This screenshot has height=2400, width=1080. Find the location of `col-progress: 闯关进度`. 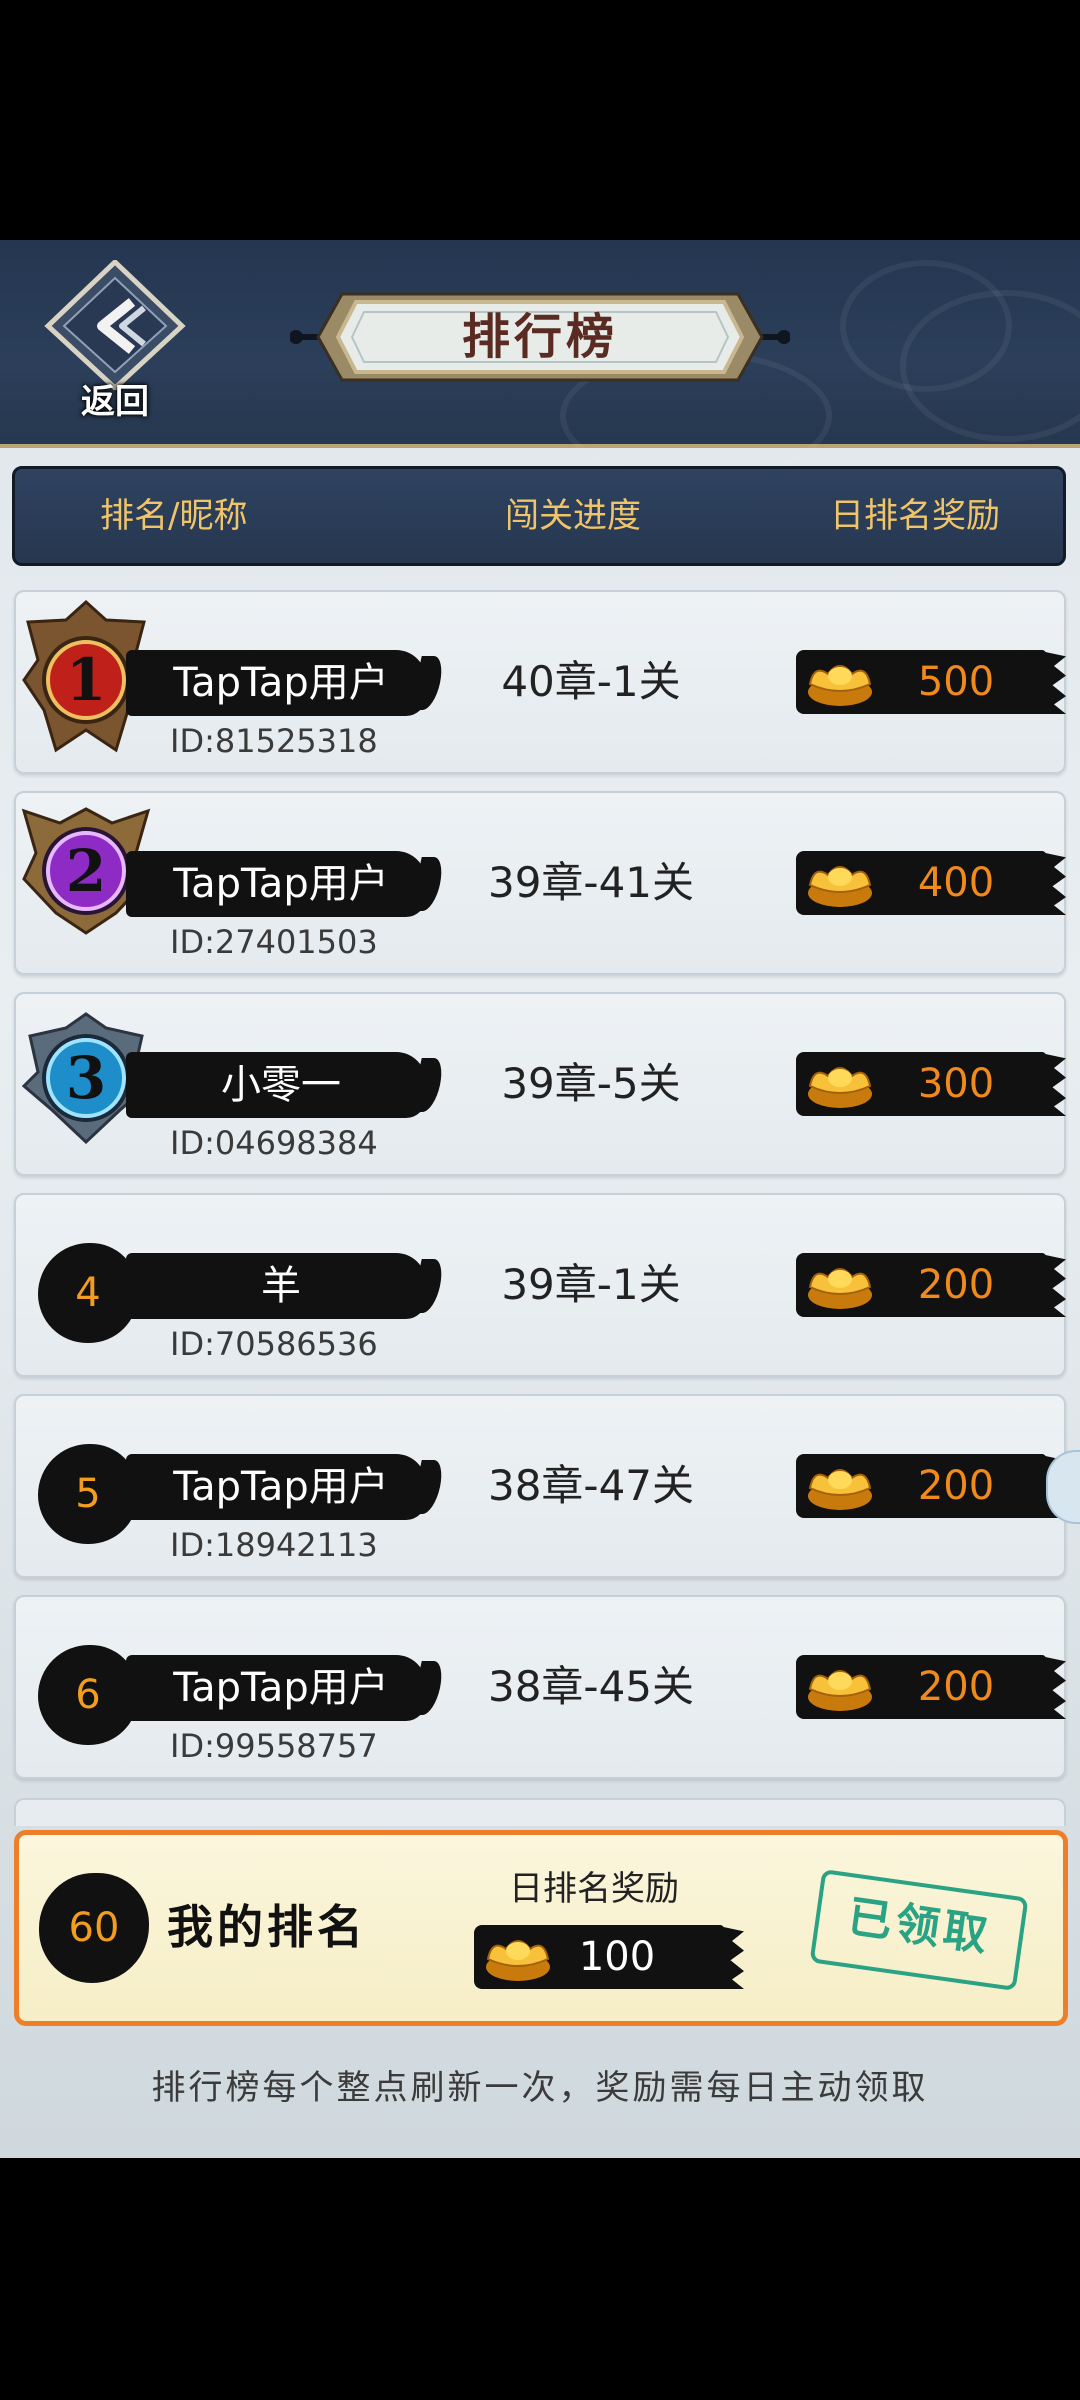

col-progress: 闯关进度 is located at coordinates (573, 516).